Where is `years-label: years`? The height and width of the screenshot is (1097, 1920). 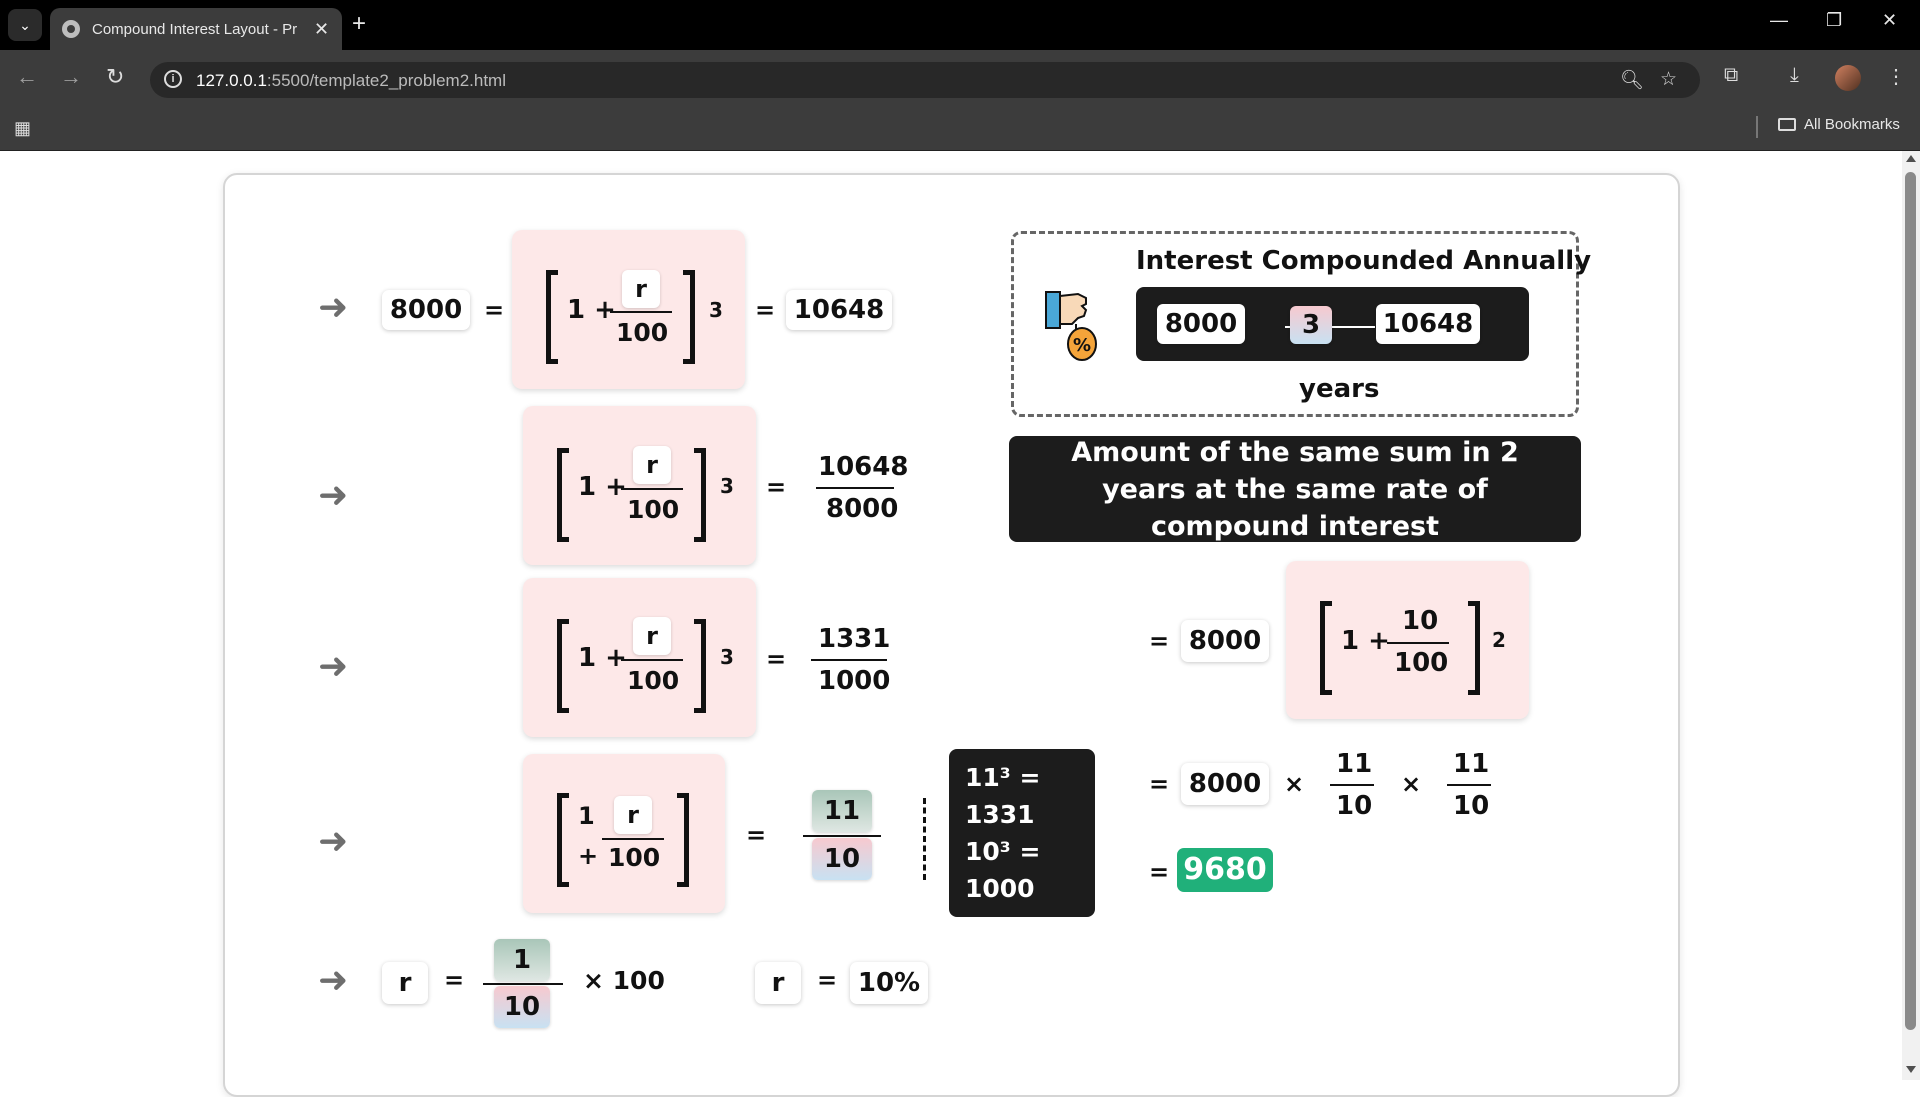 years-label: years is located at coordinates (1339, 389).